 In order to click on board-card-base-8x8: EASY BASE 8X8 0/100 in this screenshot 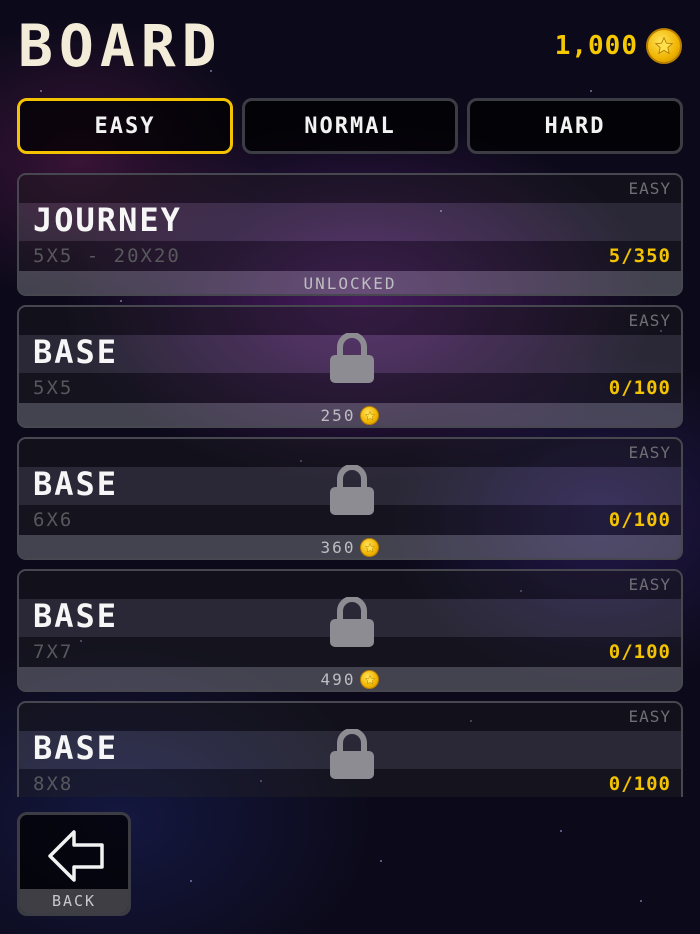, I will do `click(350, 749)`.